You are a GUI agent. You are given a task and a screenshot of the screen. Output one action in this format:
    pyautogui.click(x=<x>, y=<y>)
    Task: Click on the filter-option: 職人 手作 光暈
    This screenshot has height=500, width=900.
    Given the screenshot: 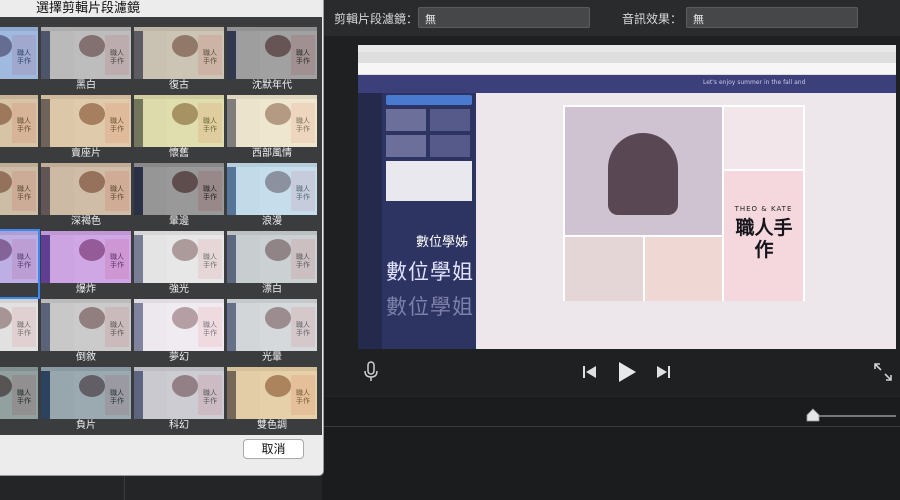 What is the action you would take?
    pyautogui.click(x=272, y=332)
    